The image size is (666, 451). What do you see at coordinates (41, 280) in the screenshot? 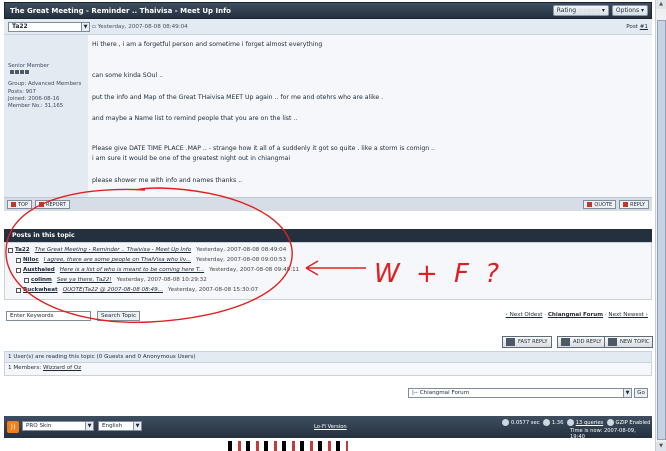
I see `tree-author: colinm` at bounding box center [41, 280].